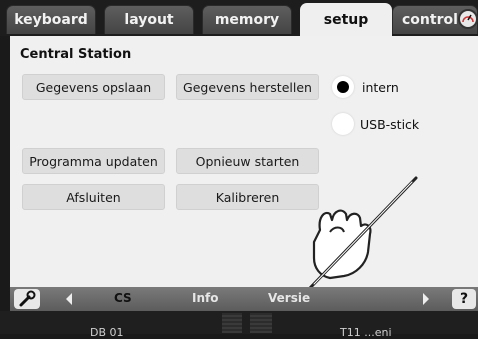 This screenshot has height=339, width=478. I want to click on tab-keyboard: keyboard, so click(51, 19).